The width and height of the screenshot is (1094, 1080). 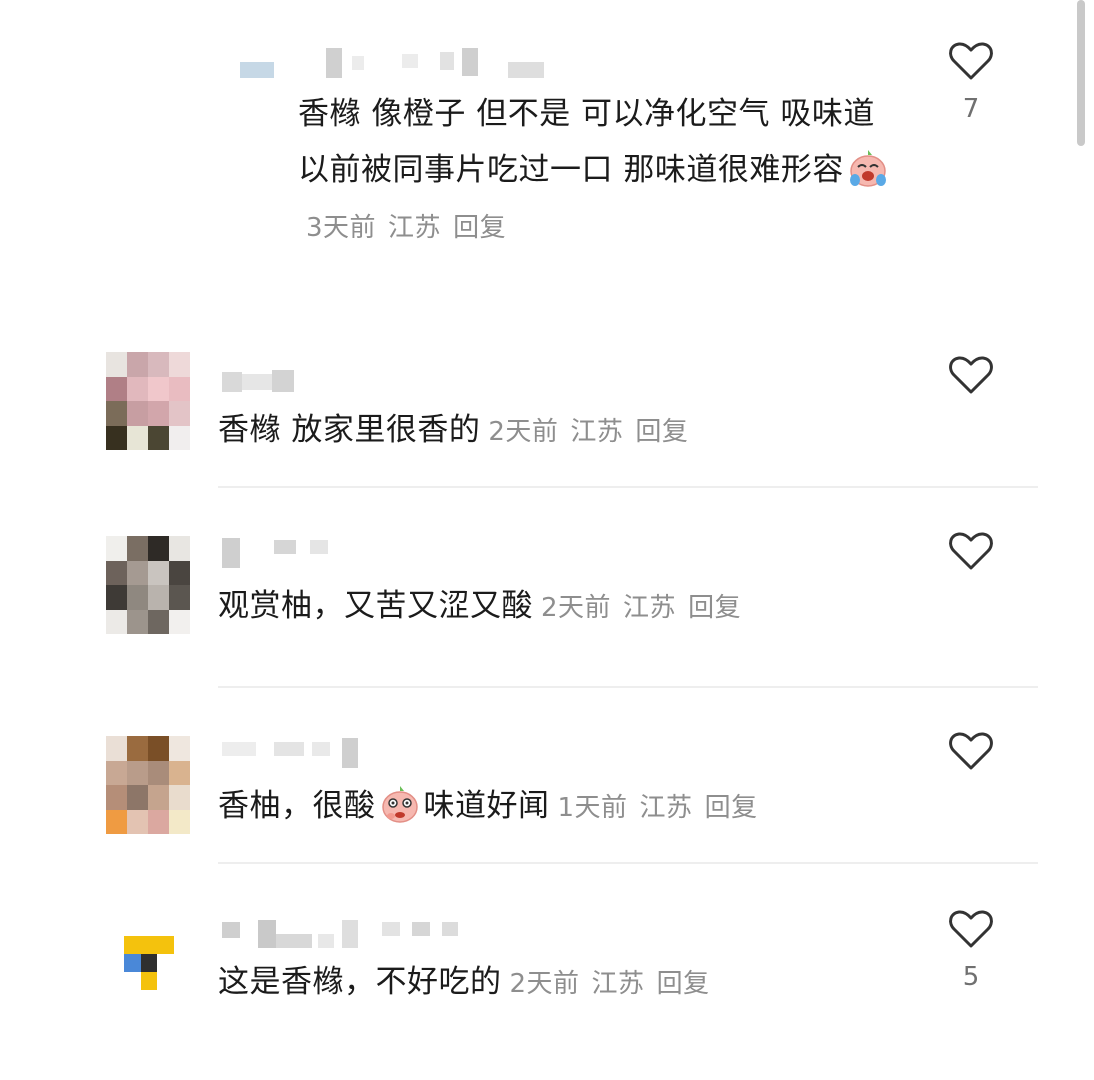 What do you see at coordinates (486, 806) in the screenshot?
I see `comment-body-after-emoji: 味道好闻` at bounding box center [486, 806].